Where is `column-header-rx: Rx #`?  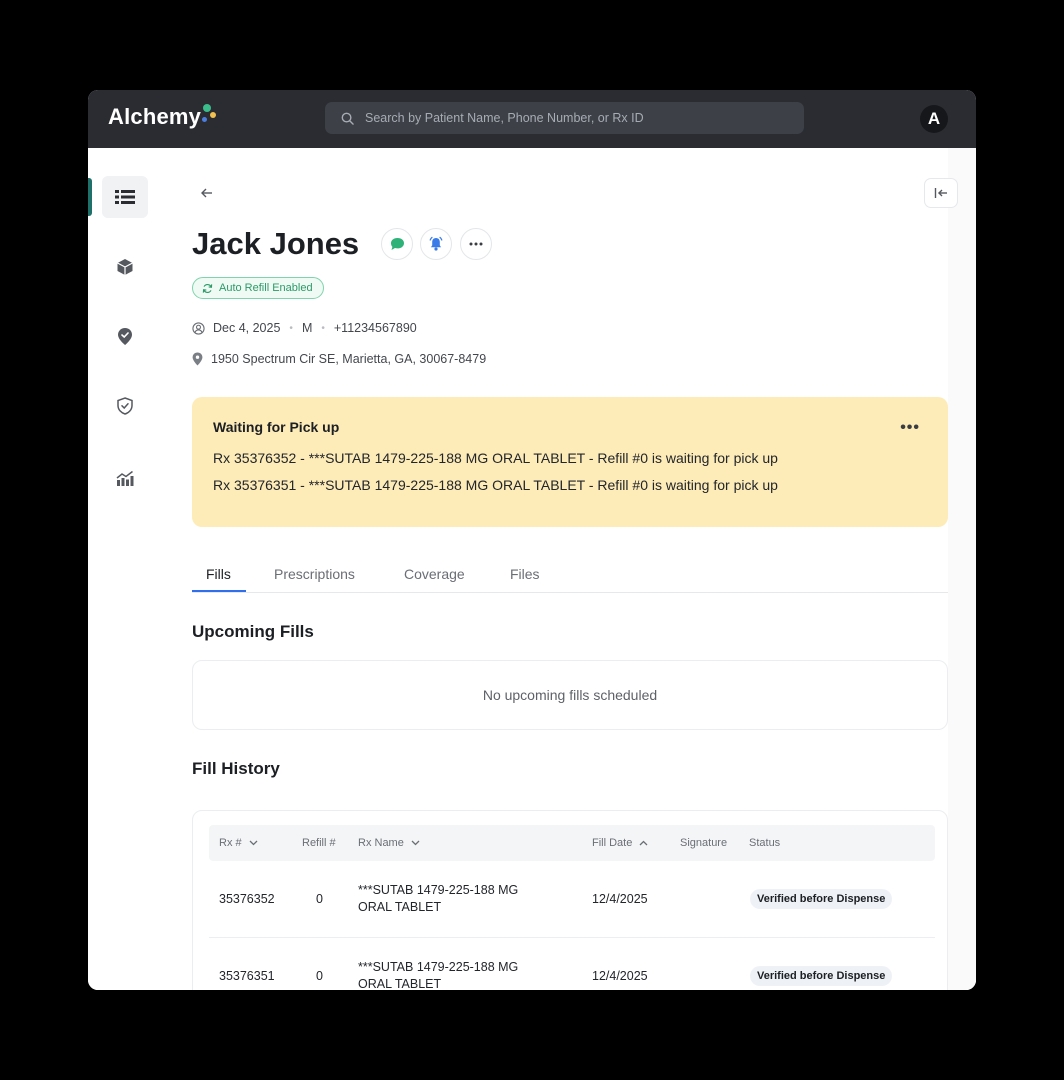 column-header-rx: Rx # is located at coordinates (238, 843).